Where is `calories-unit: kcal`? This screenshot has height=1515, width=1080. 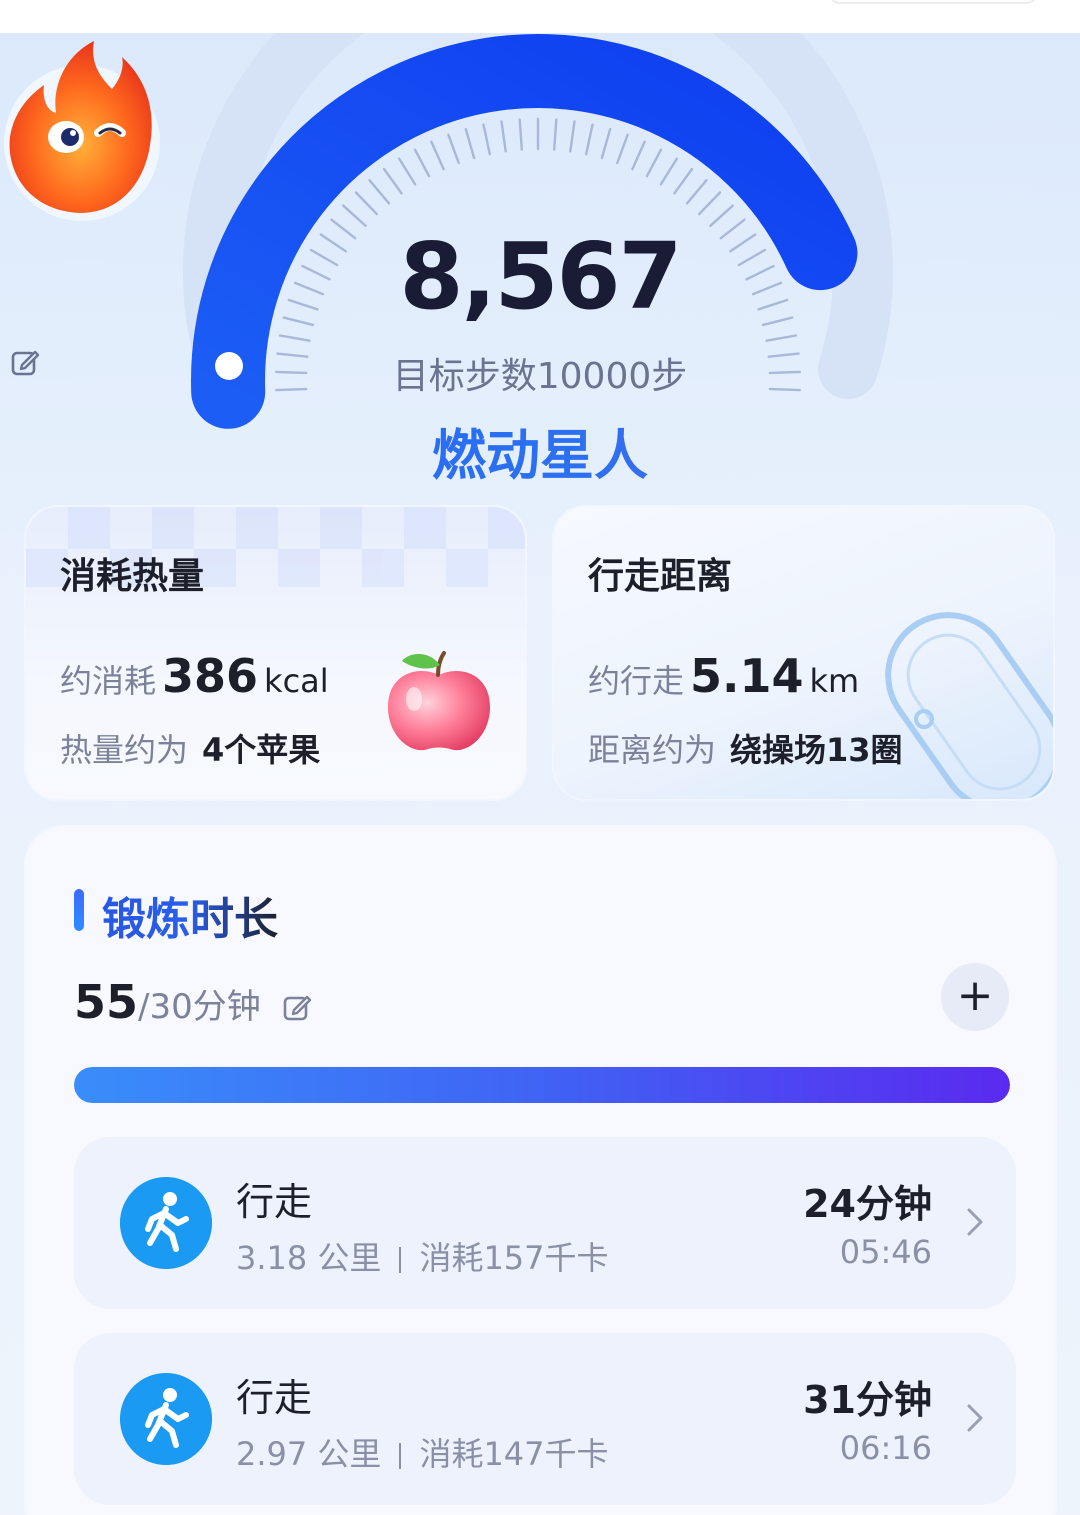 calories-unit: kcal is located at coordinates (296, 681).